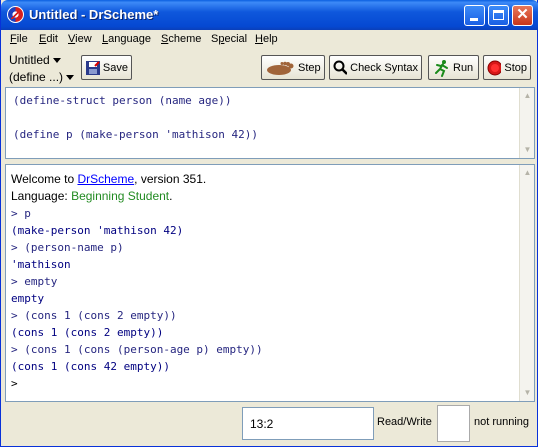 The image size is (538, 447). Describe the element at coordinates (474, 15) in the screenshot. I see `minimize-button` at that location.